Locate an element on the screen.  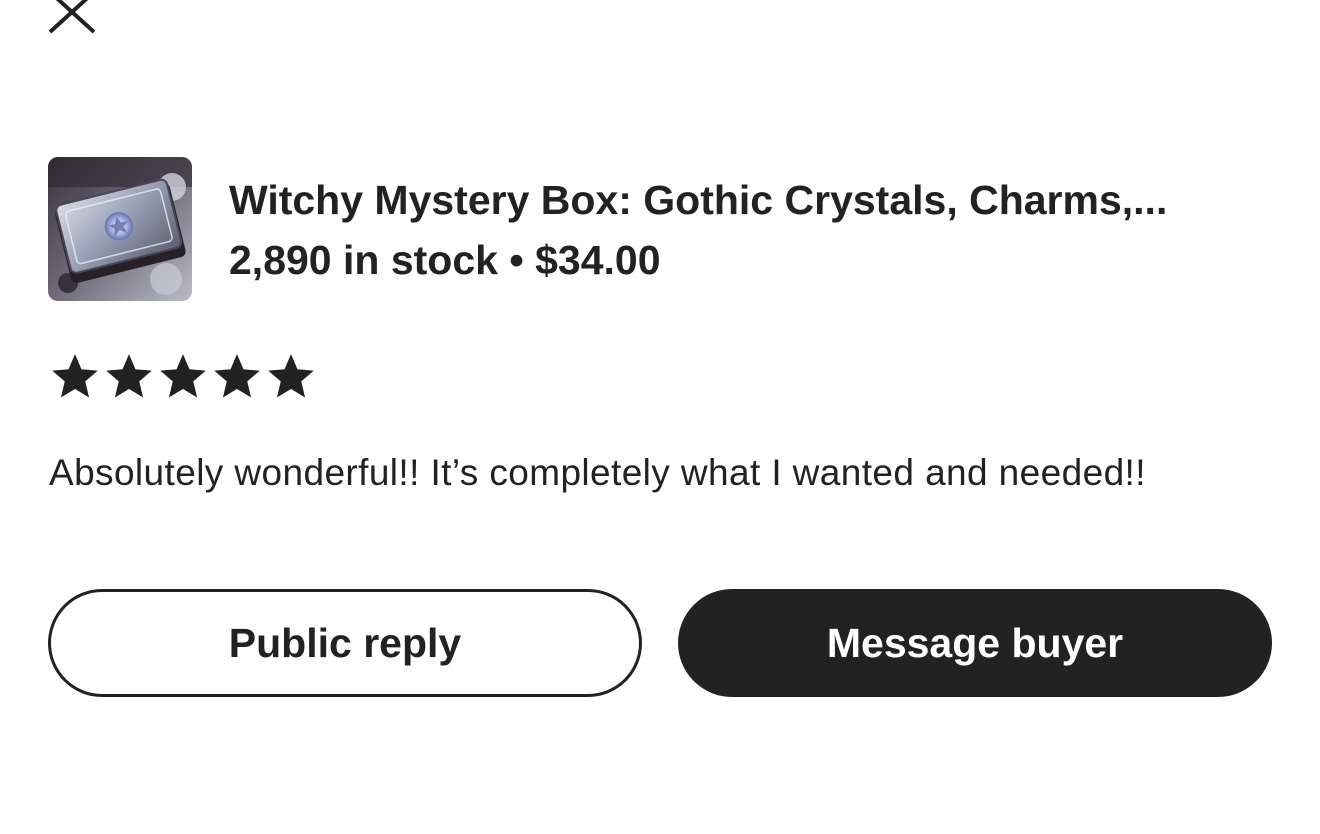
message-buyer-label: Message buyer is located at coordinates (975, 642).